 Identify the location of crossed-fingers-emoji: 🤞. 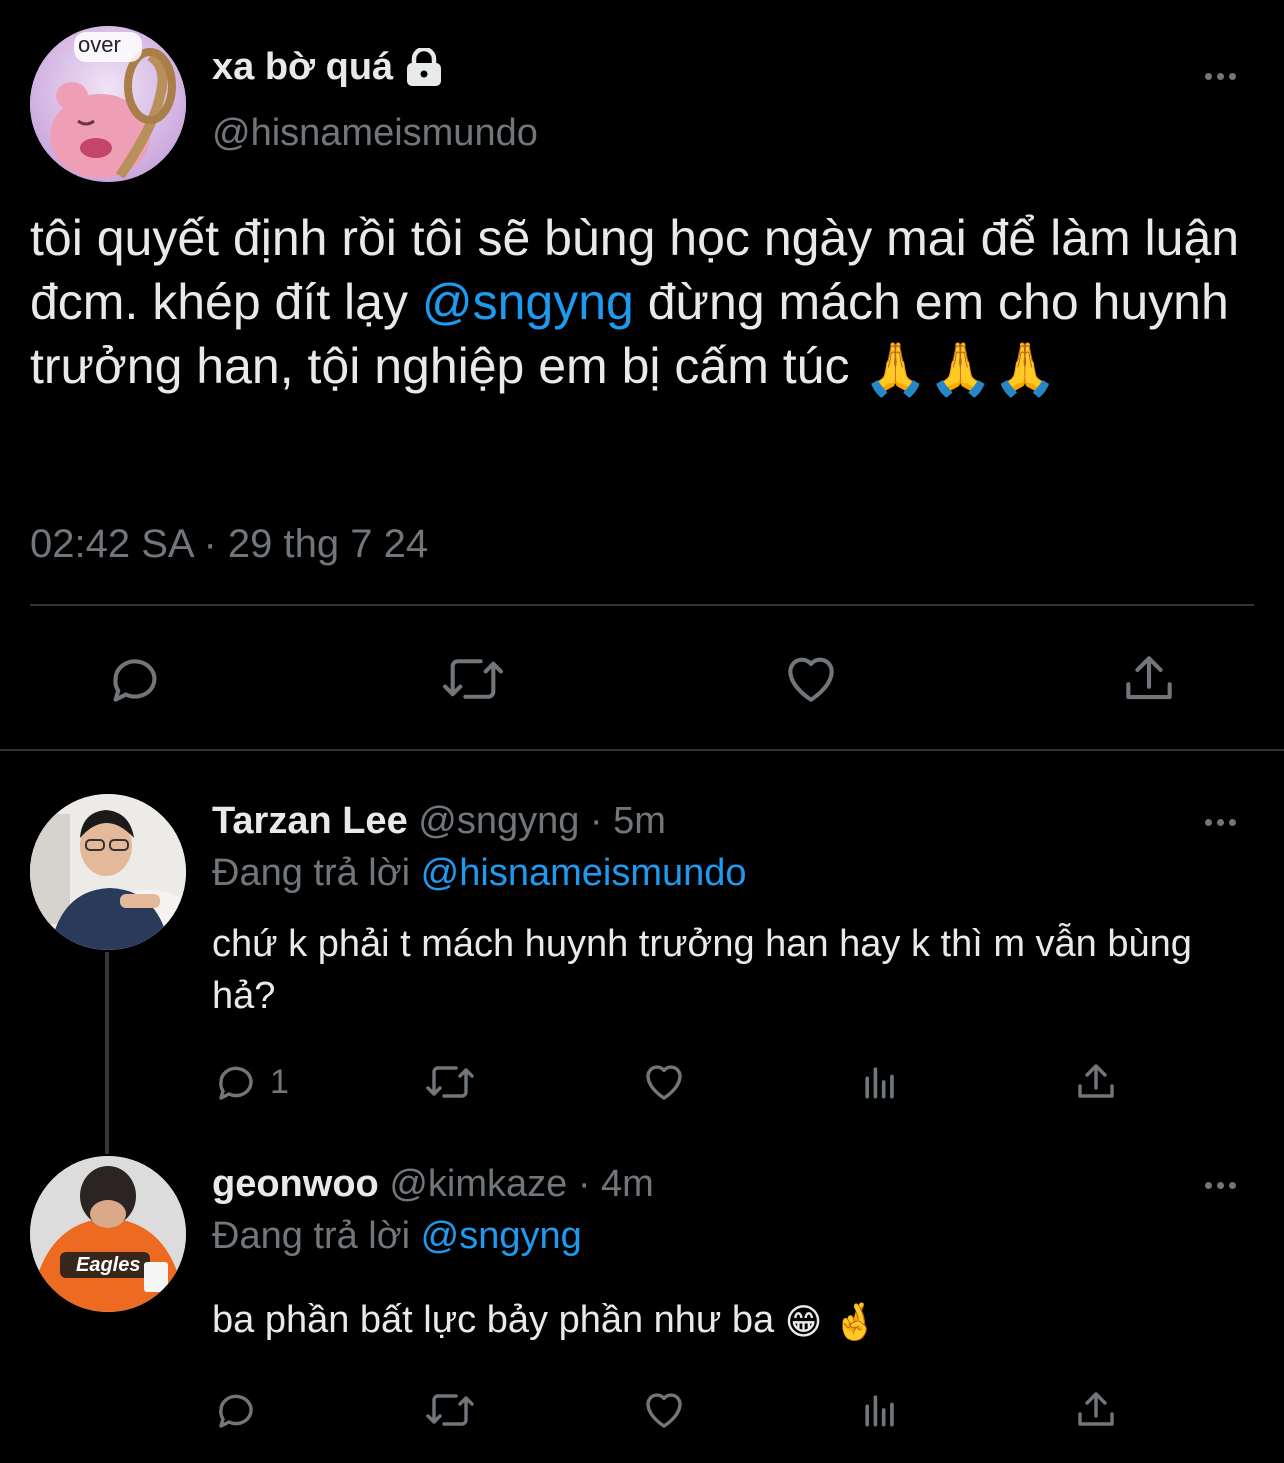
(855, 1321).